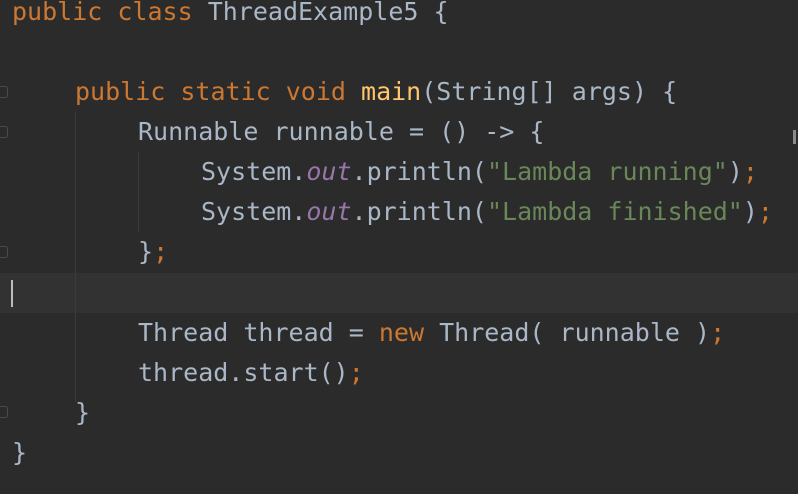 Image resolution: width=798 pixels, height=494 pixels. Describe the element at coordinates (313, 13) in the screenshot. I see `class-name: ThreadExample5` at that location.